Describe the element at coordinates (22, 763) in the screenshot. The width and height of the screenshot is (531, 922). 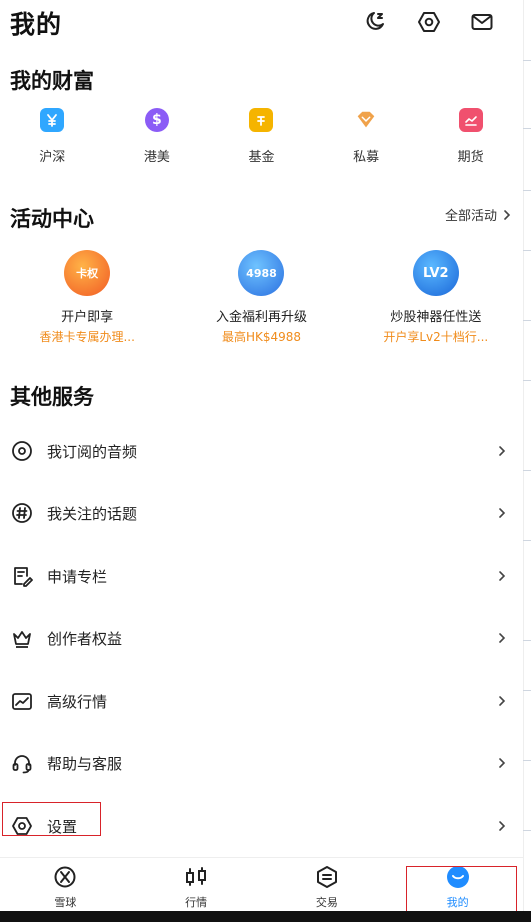
I see `headset-icon` at that location.